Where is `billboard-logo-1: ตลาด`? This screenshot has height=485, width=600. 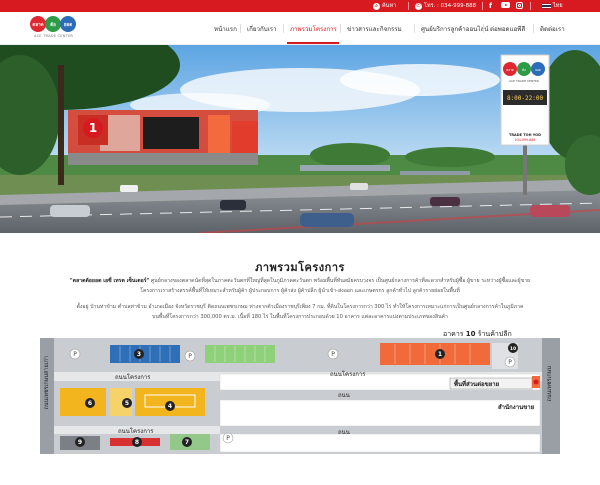
billboard-logo-1: ตลาด is located at coordinates (509, 70).